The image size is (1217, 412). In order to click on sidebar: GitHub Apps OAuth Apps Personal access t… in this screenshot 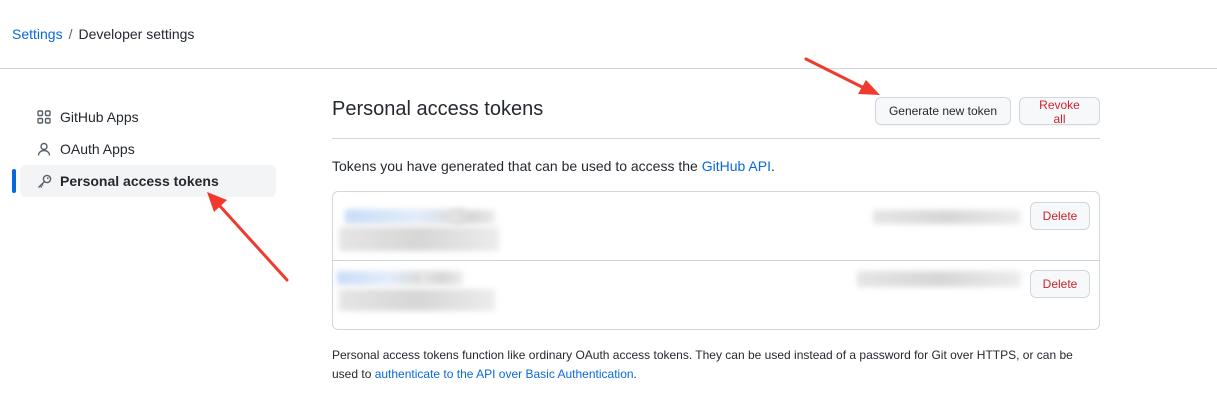, I will do `click(144, 149)`.